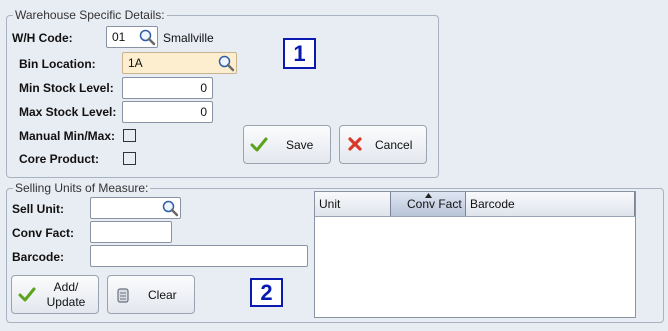 The width and height of the screenshot is (668, 331). What do you see at coordinates (129, 135) in the screenshot?
I see `manual-minmax-checkbox` at bounding box center [129, 135].